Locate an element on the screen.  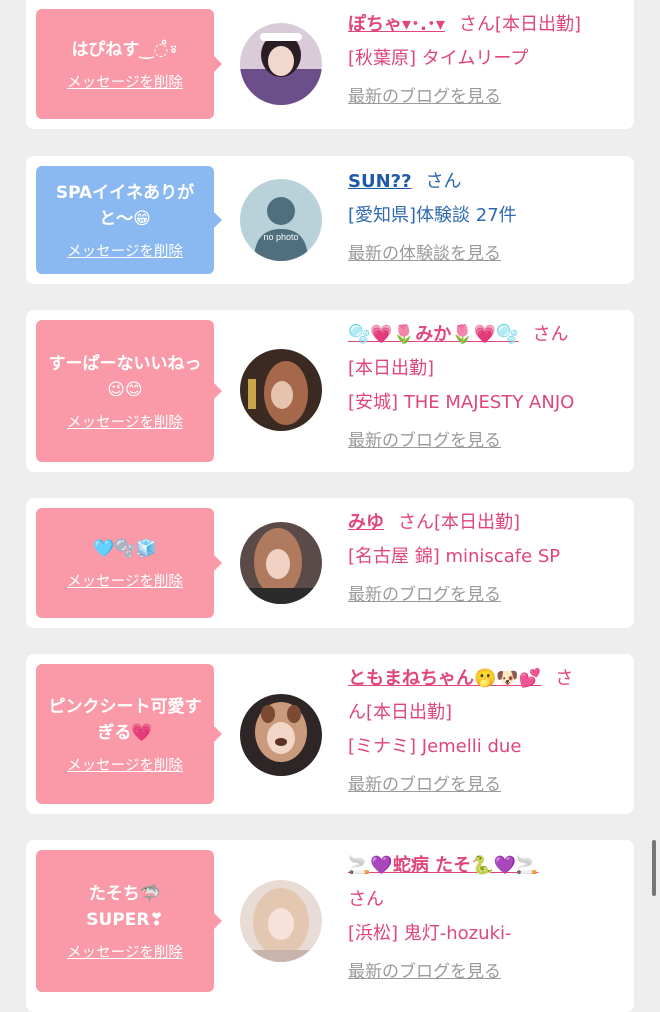
message-bubble: たそち🦈 SUPER❣ メッセージを削除 is located at coordinates (129, 921).